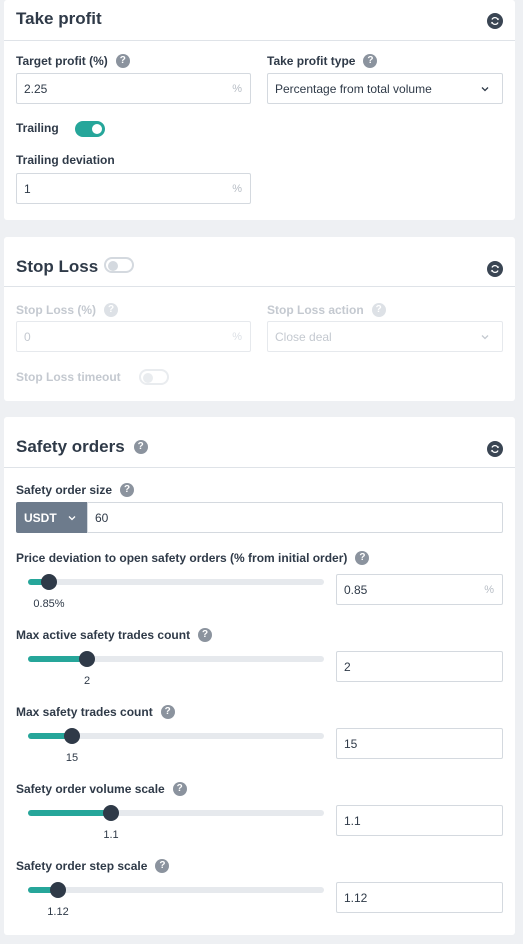 The height and width of the screenshot is (944, 523). Describe the element at coordinates (351, 743) in the screenshot. I see `max-safety-trades-value: 15` at that location.